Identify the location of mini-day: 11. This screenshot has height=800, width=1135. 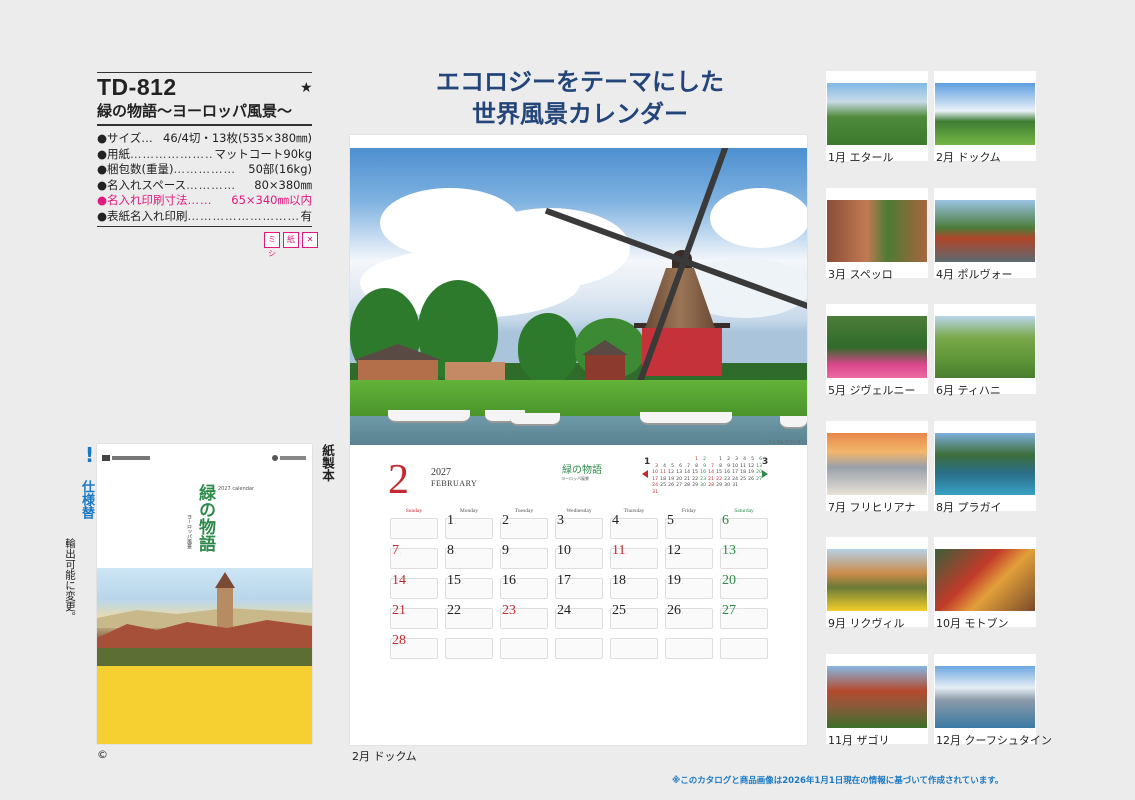
(663, 473).